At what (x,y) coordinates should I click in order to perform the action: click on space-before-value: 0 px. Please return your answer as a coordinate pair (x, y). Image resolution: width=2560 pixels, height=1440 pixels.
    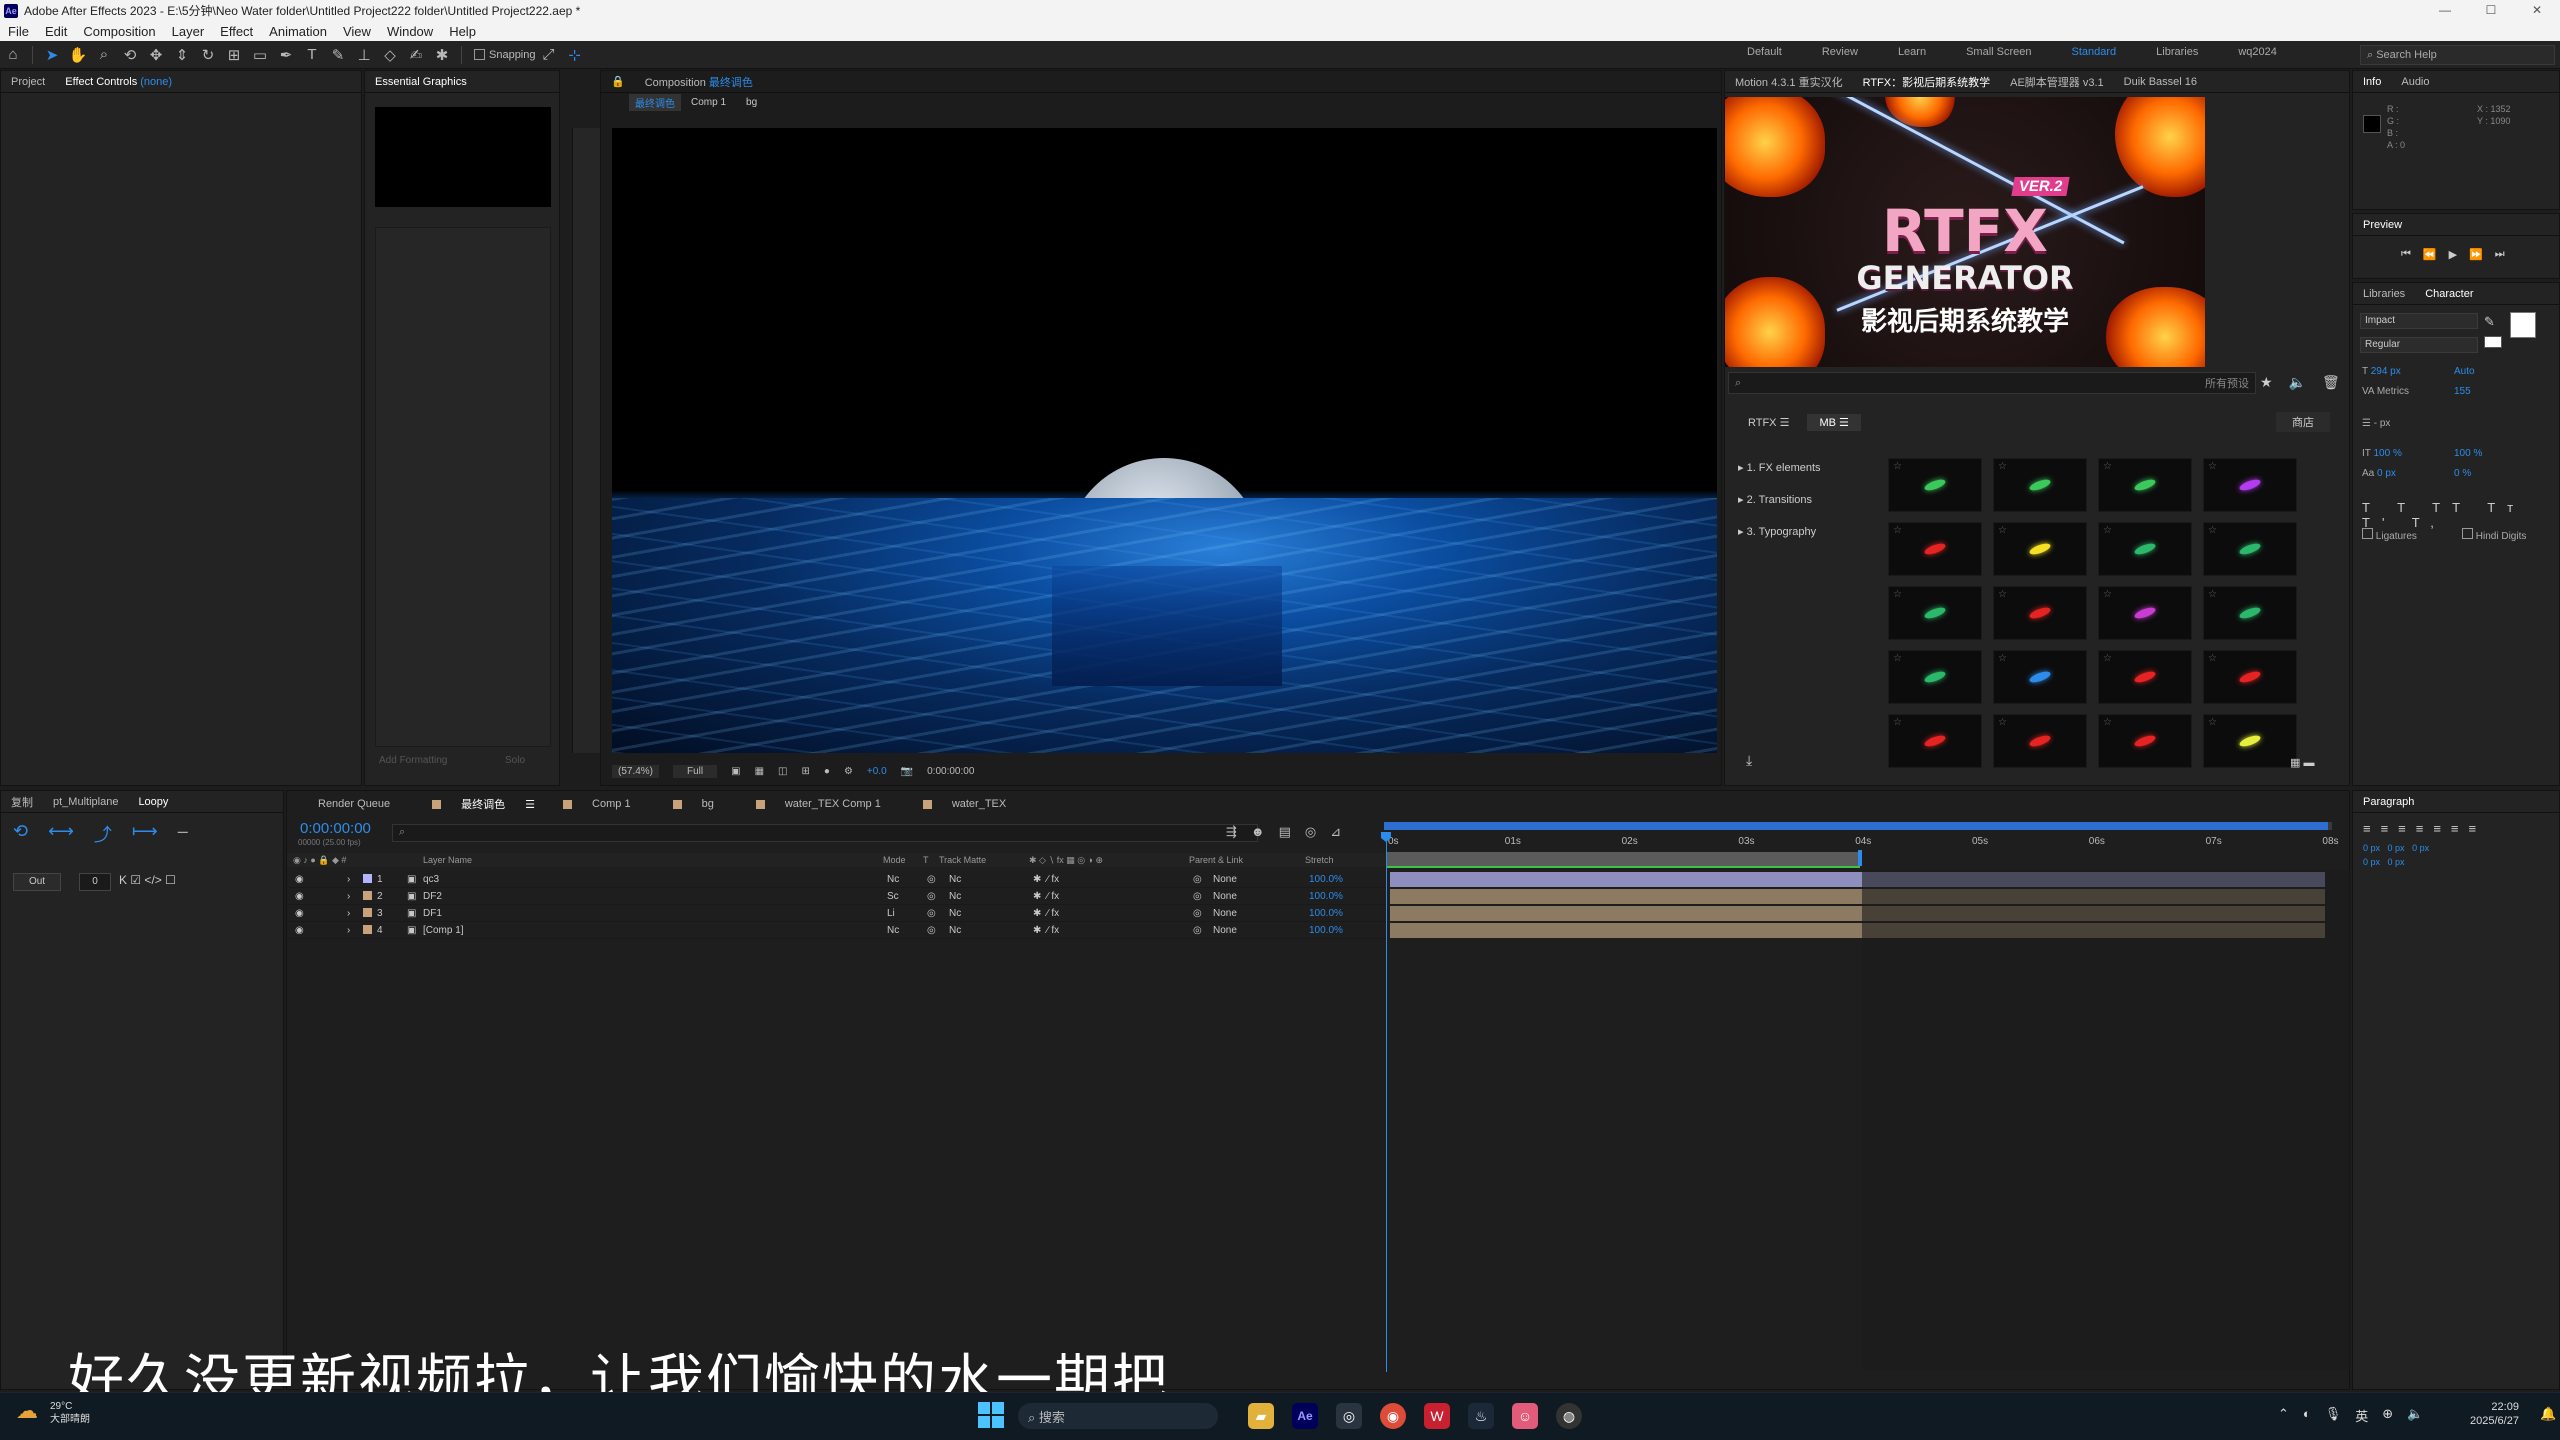
    Looking at the image, I should click on (2371, 862).